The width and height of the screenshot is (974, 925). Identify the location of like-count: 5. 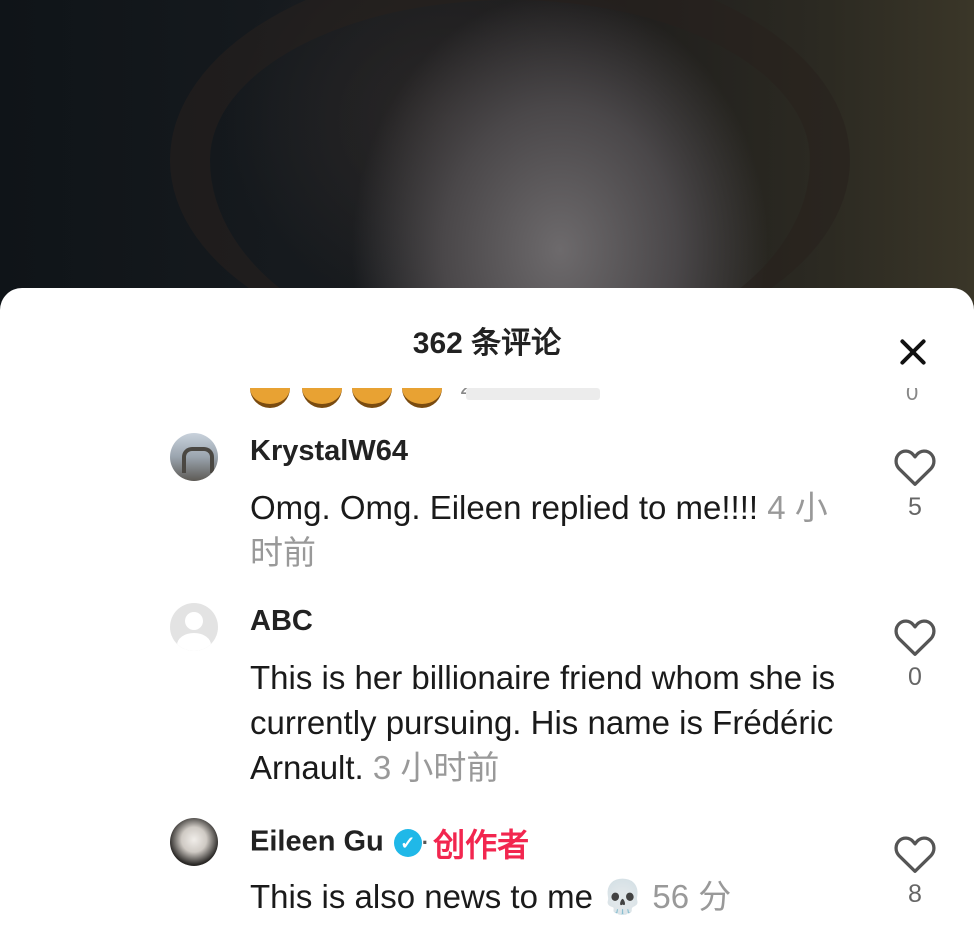
(915, 507).